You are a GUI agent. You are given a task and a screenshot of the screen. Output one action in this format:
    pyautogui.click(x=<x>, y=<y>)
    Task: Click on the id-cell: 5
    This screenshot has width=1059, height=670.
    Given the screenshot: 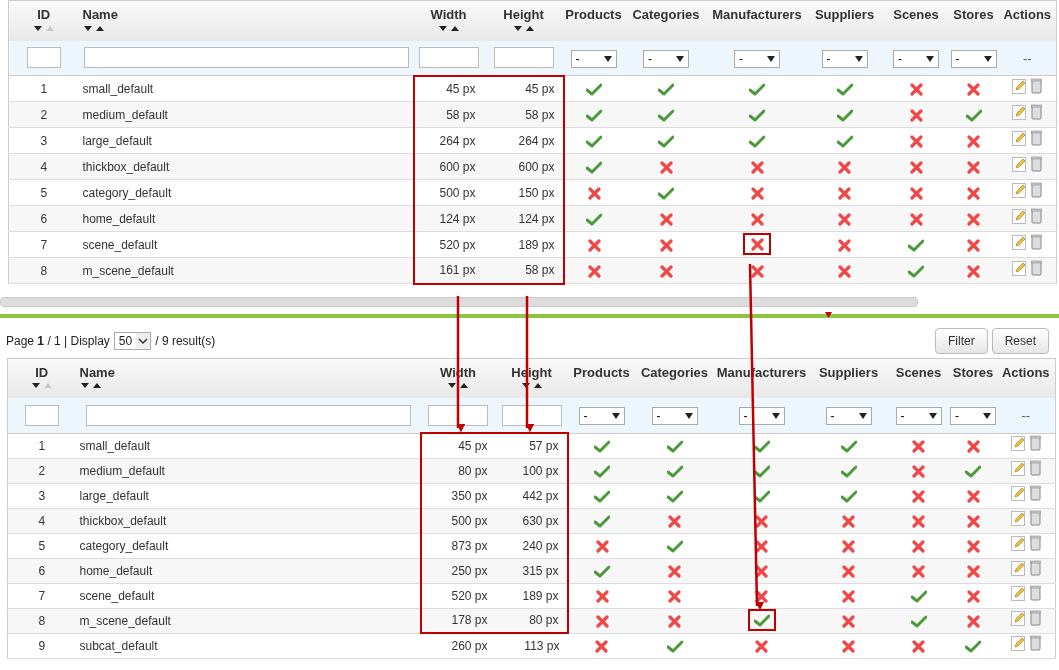 What is the action you would take?
    pyautogui.click(x=42, y=545)
    